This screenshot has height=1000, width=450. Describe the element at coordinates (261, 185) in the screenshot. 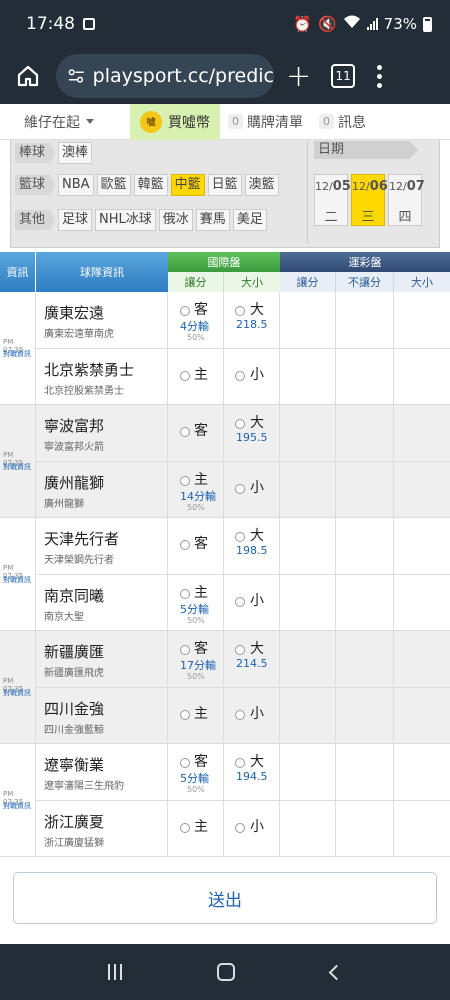

I see `league-chip: 澳籃` at that location.